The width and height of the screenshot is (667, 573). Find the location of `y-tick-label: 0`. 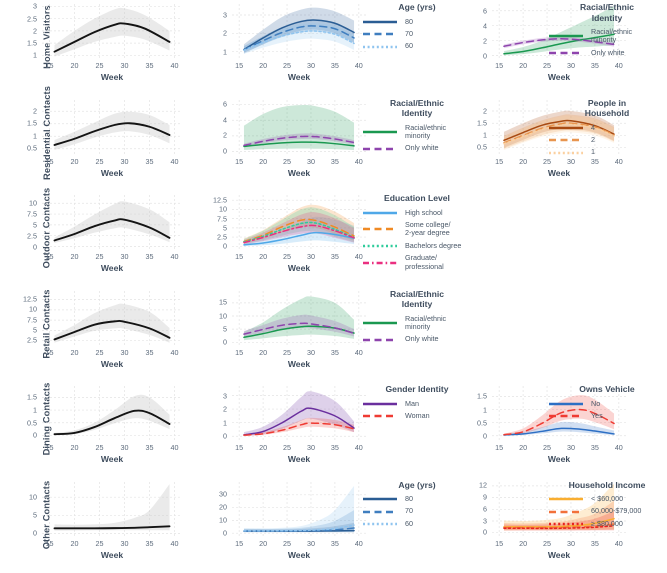

y-tick-label: 0 is located at coordinates (485, 56).